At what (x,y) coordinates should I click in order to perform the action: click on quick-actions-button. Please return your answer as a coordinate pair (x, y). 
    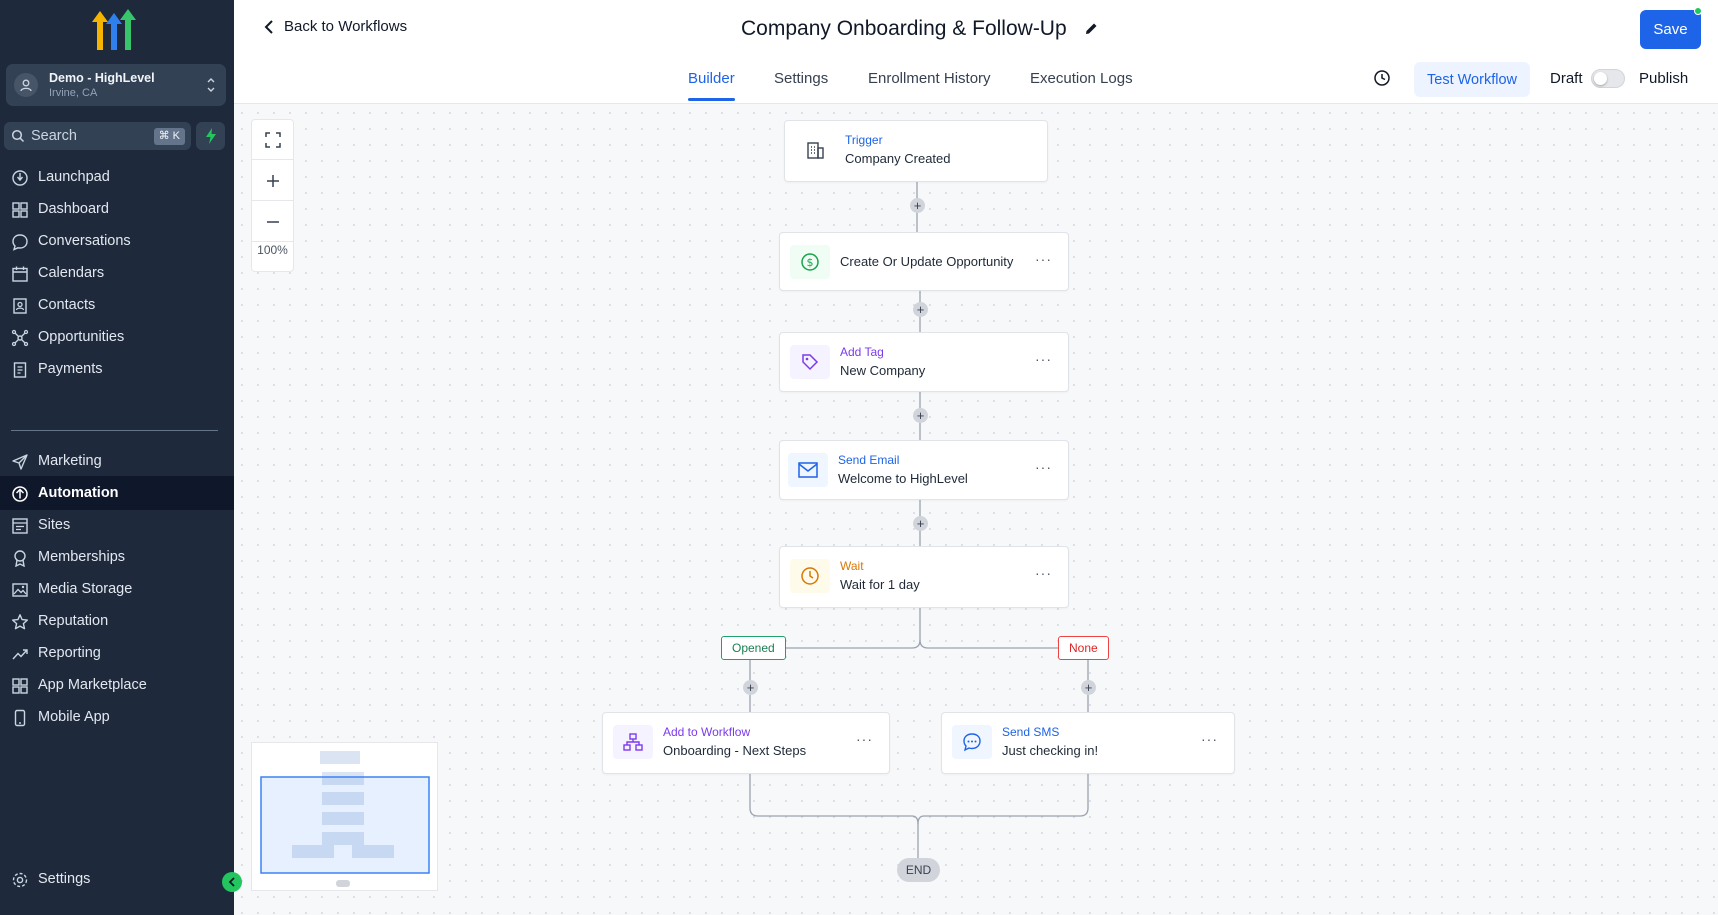
    Looking at the image, I should click on (210, 136).